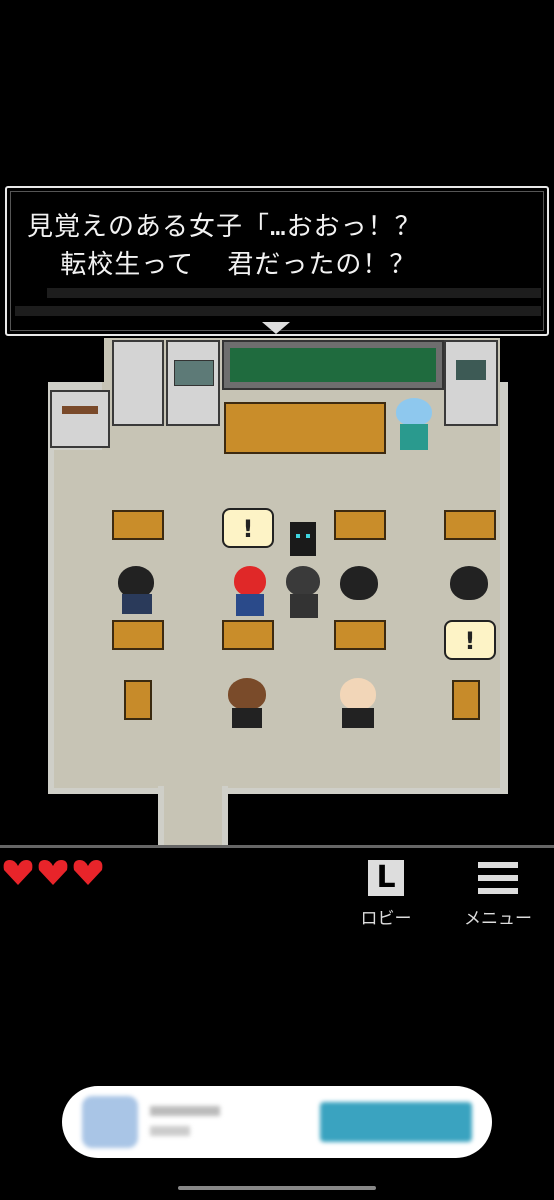 This screenshot has height=1200, width=554. I want to click on dialog-line-1: 見覚えのある女子「…おおっ！？, so click(224, 227).